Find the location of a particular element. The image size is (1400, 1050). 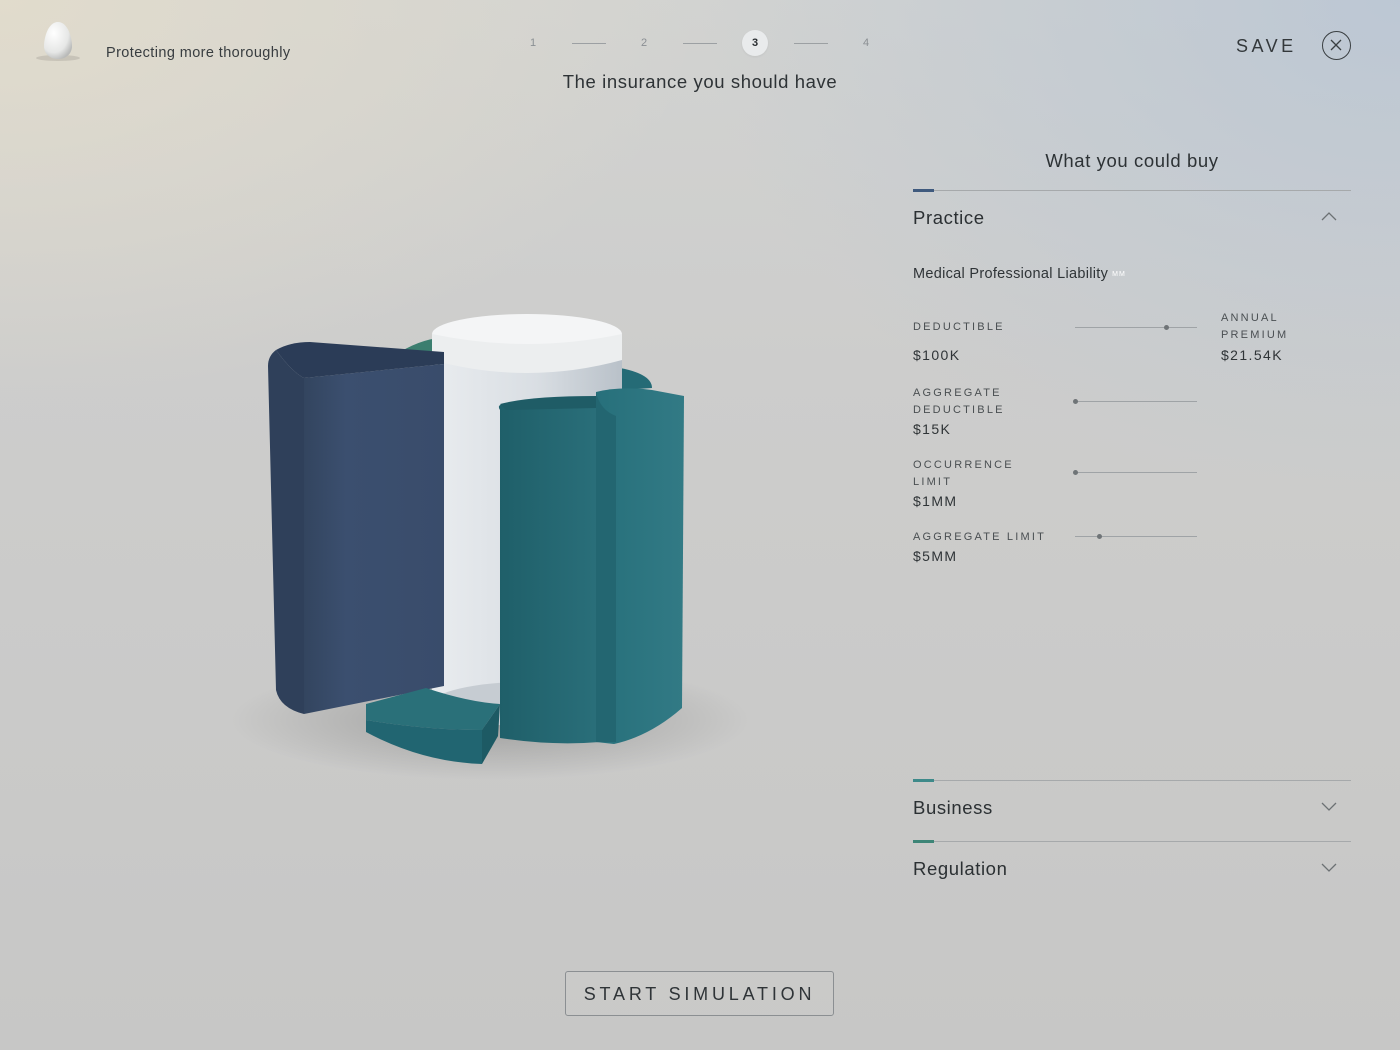

deductible-value: $100K is located at coordinates (937, 355).